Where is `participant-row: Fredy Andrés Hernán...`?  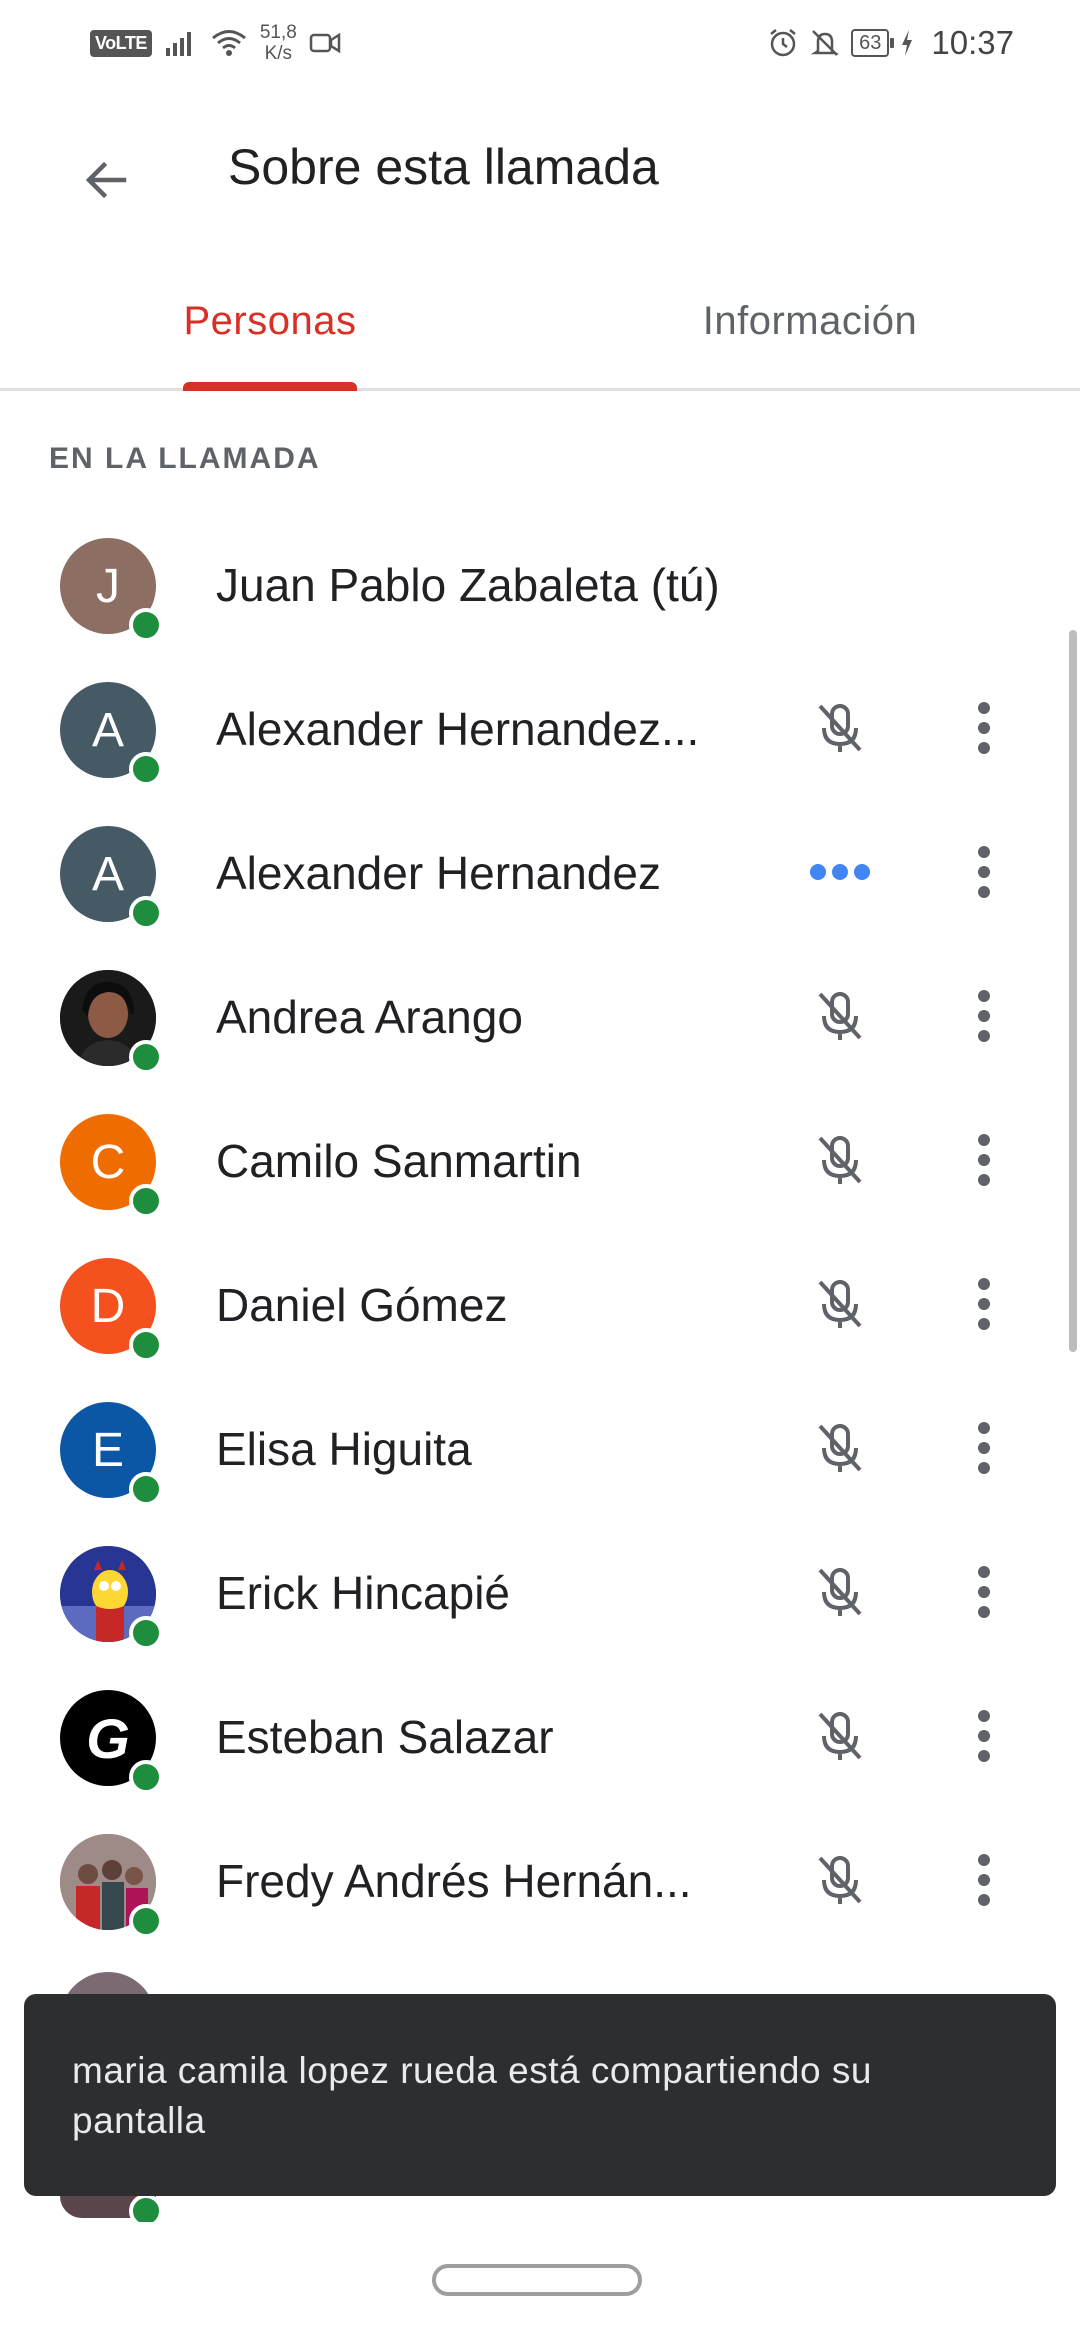 participant-row: Fredy Andrés Hernán... is located at coordinates (540, 1906).